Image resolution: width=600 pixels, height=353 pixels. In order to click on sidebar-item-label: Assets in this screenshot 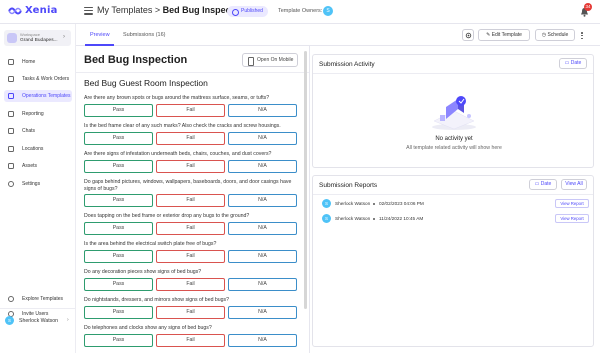, I will do `click(30, 166)`.